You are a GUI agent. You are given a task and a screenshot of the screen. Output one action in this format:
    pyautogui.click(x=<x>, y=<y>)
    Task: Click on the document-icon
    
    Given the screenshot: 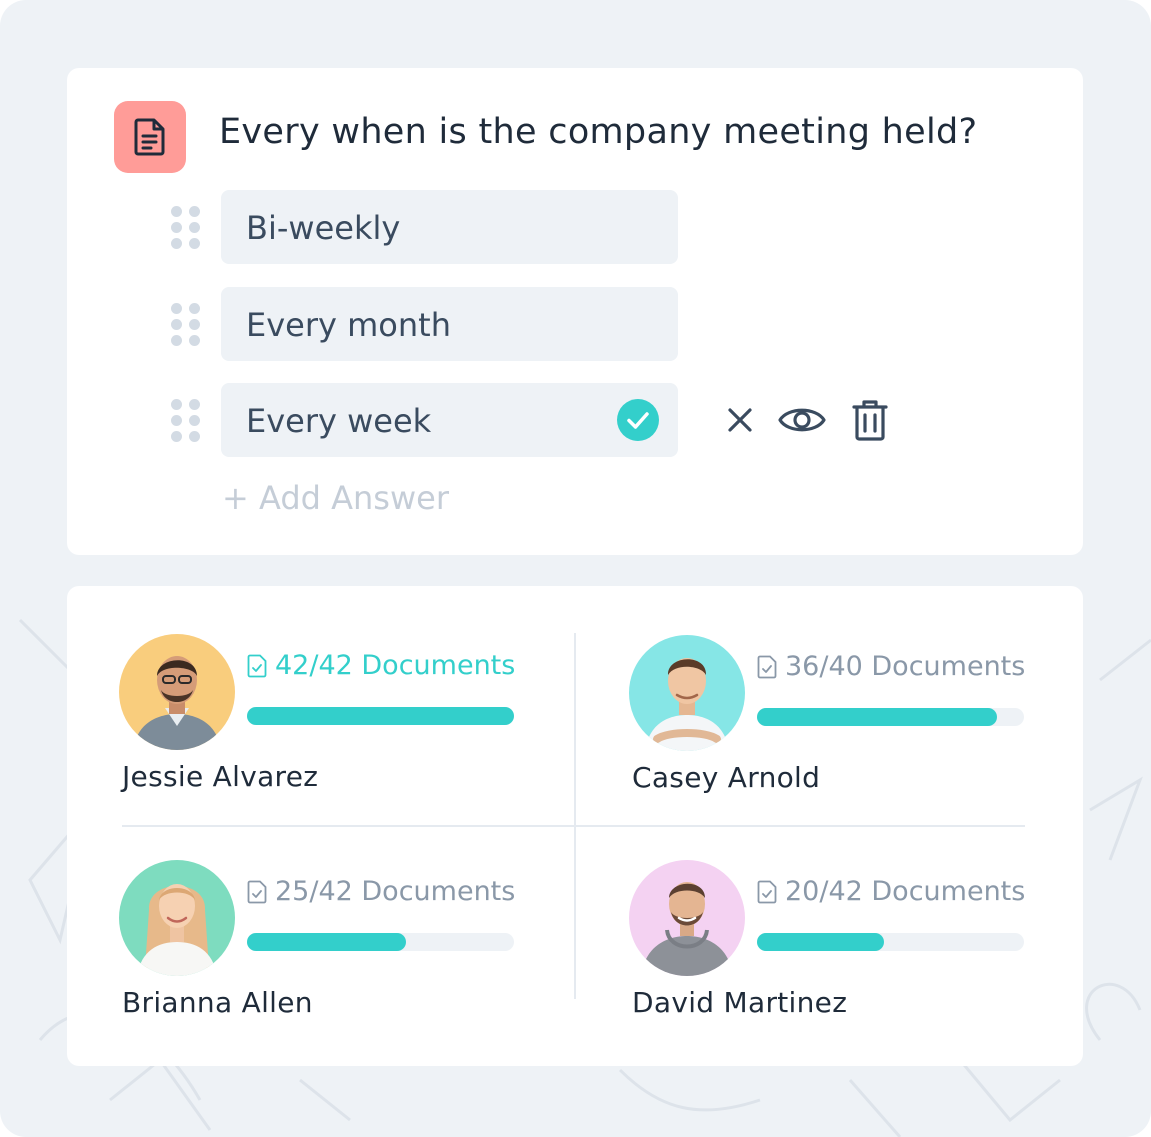 What is the action you would take?
    pyautogui.click(x=149, y=137)
    